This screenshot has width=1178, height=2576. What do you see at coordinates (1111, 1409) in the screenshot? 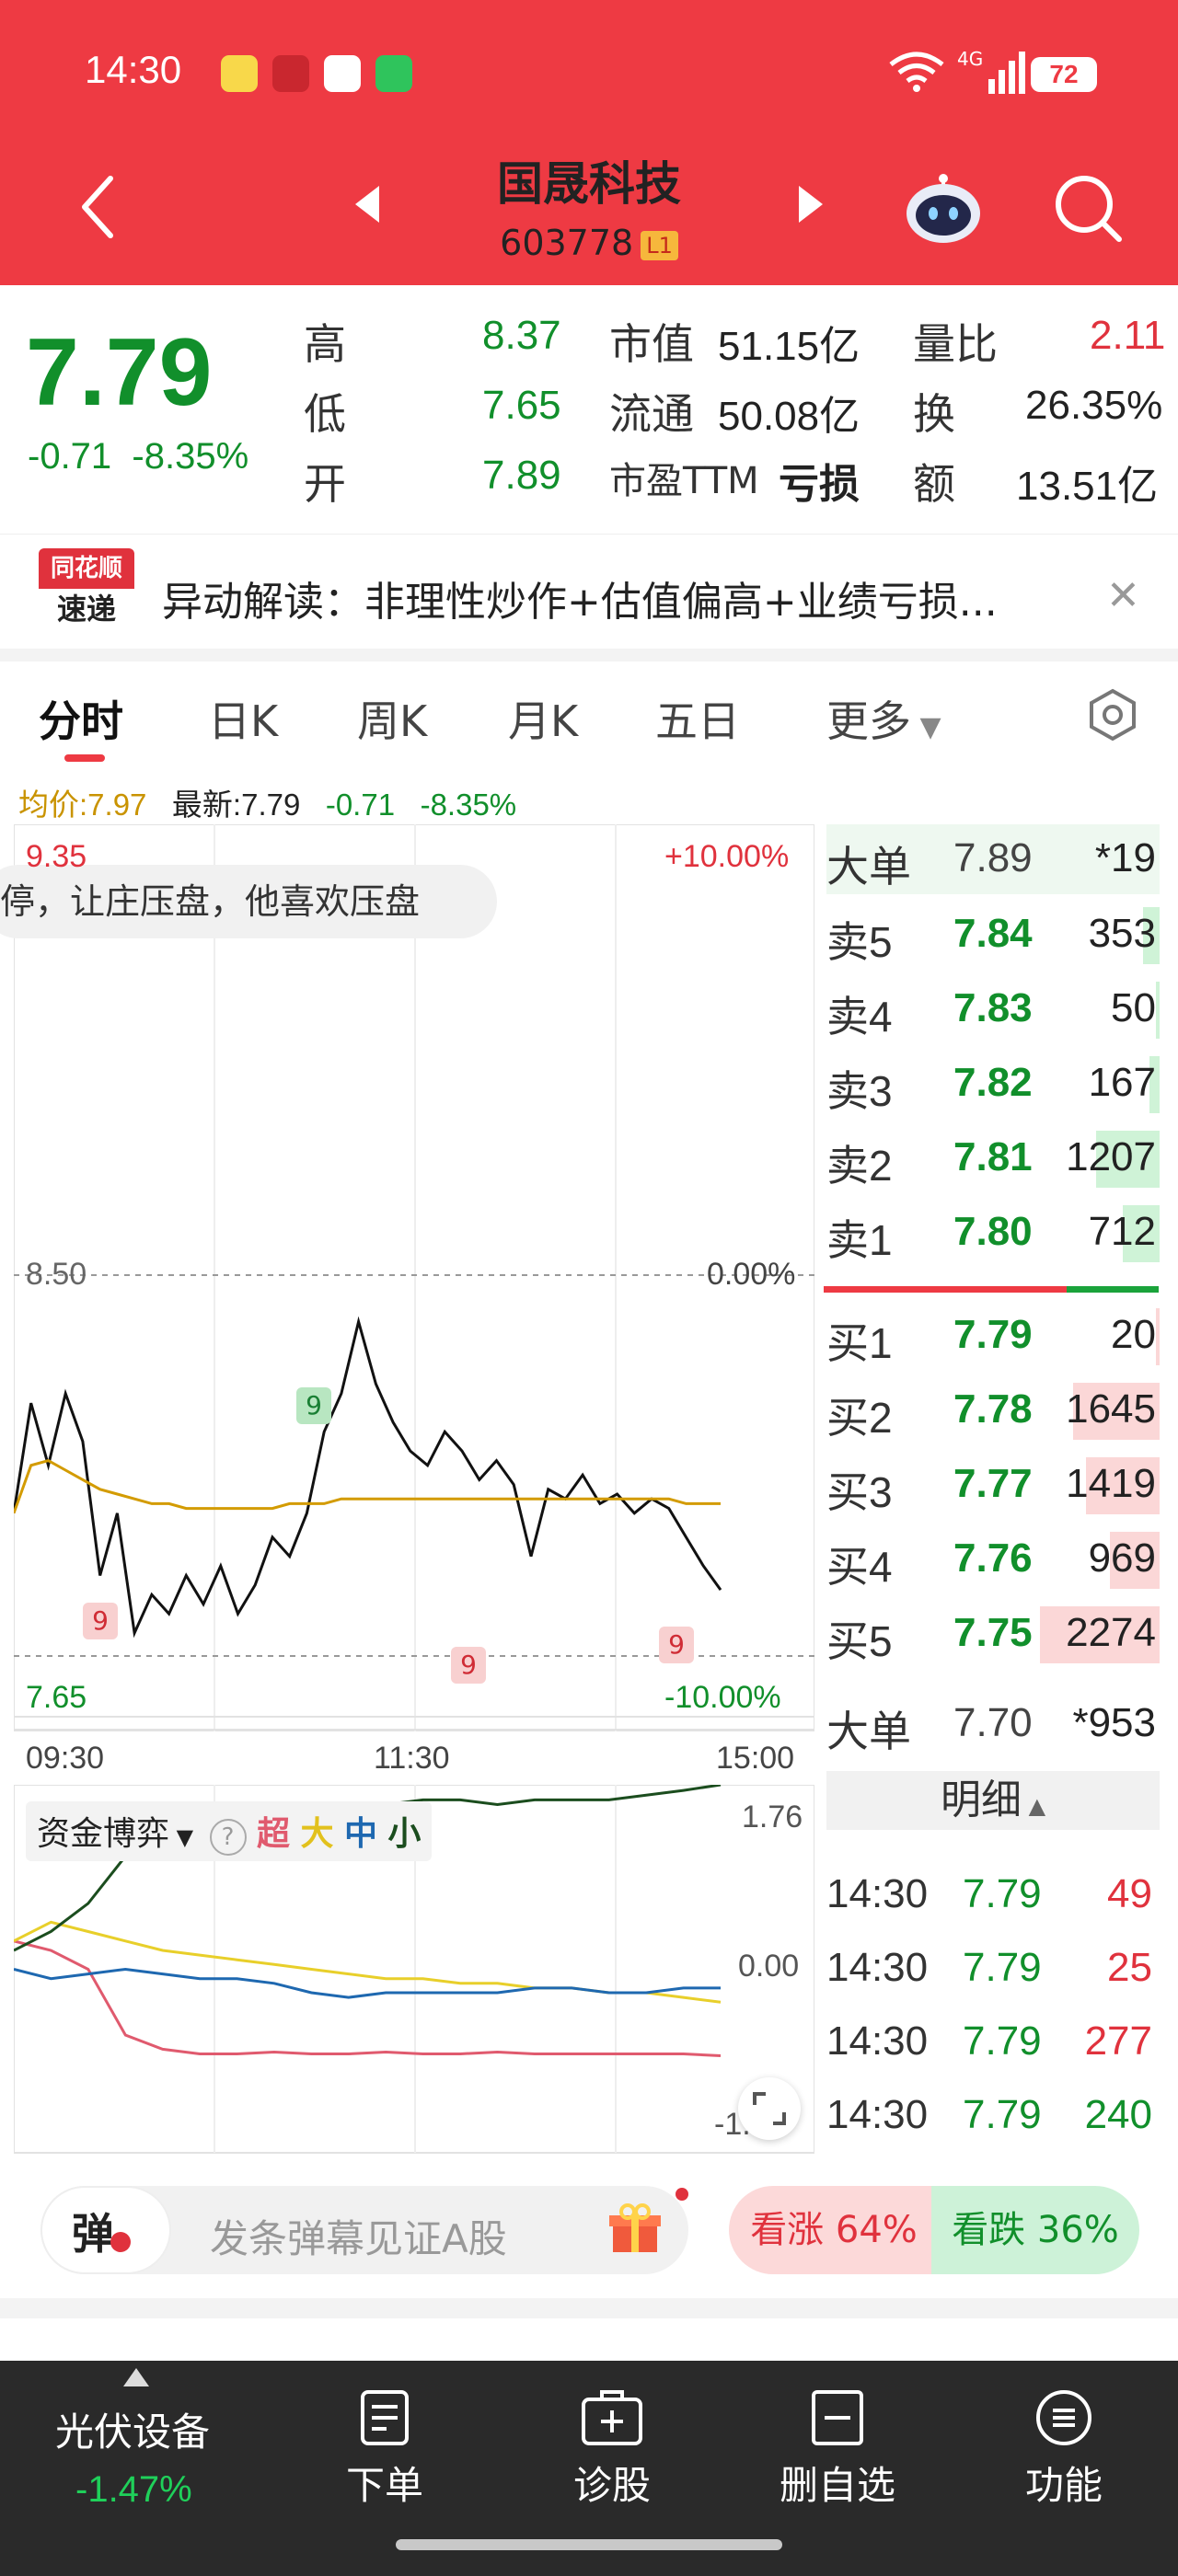
I see `bid-volume: 1645` at bounding box center [1111, 1409].